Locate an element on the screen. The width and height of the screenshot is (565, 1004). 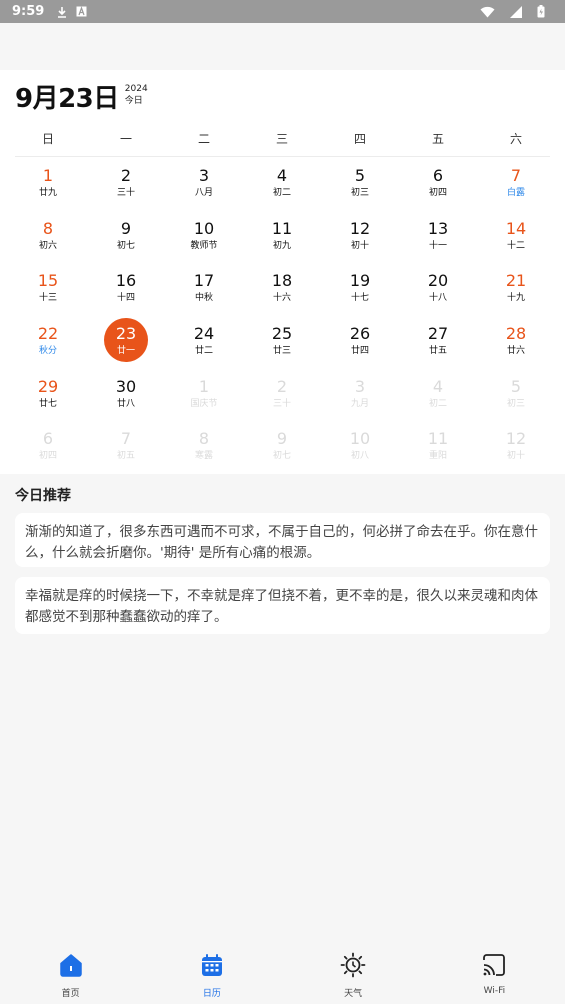
calendar-day: 18 十六 is located at coordinates (282, 289).